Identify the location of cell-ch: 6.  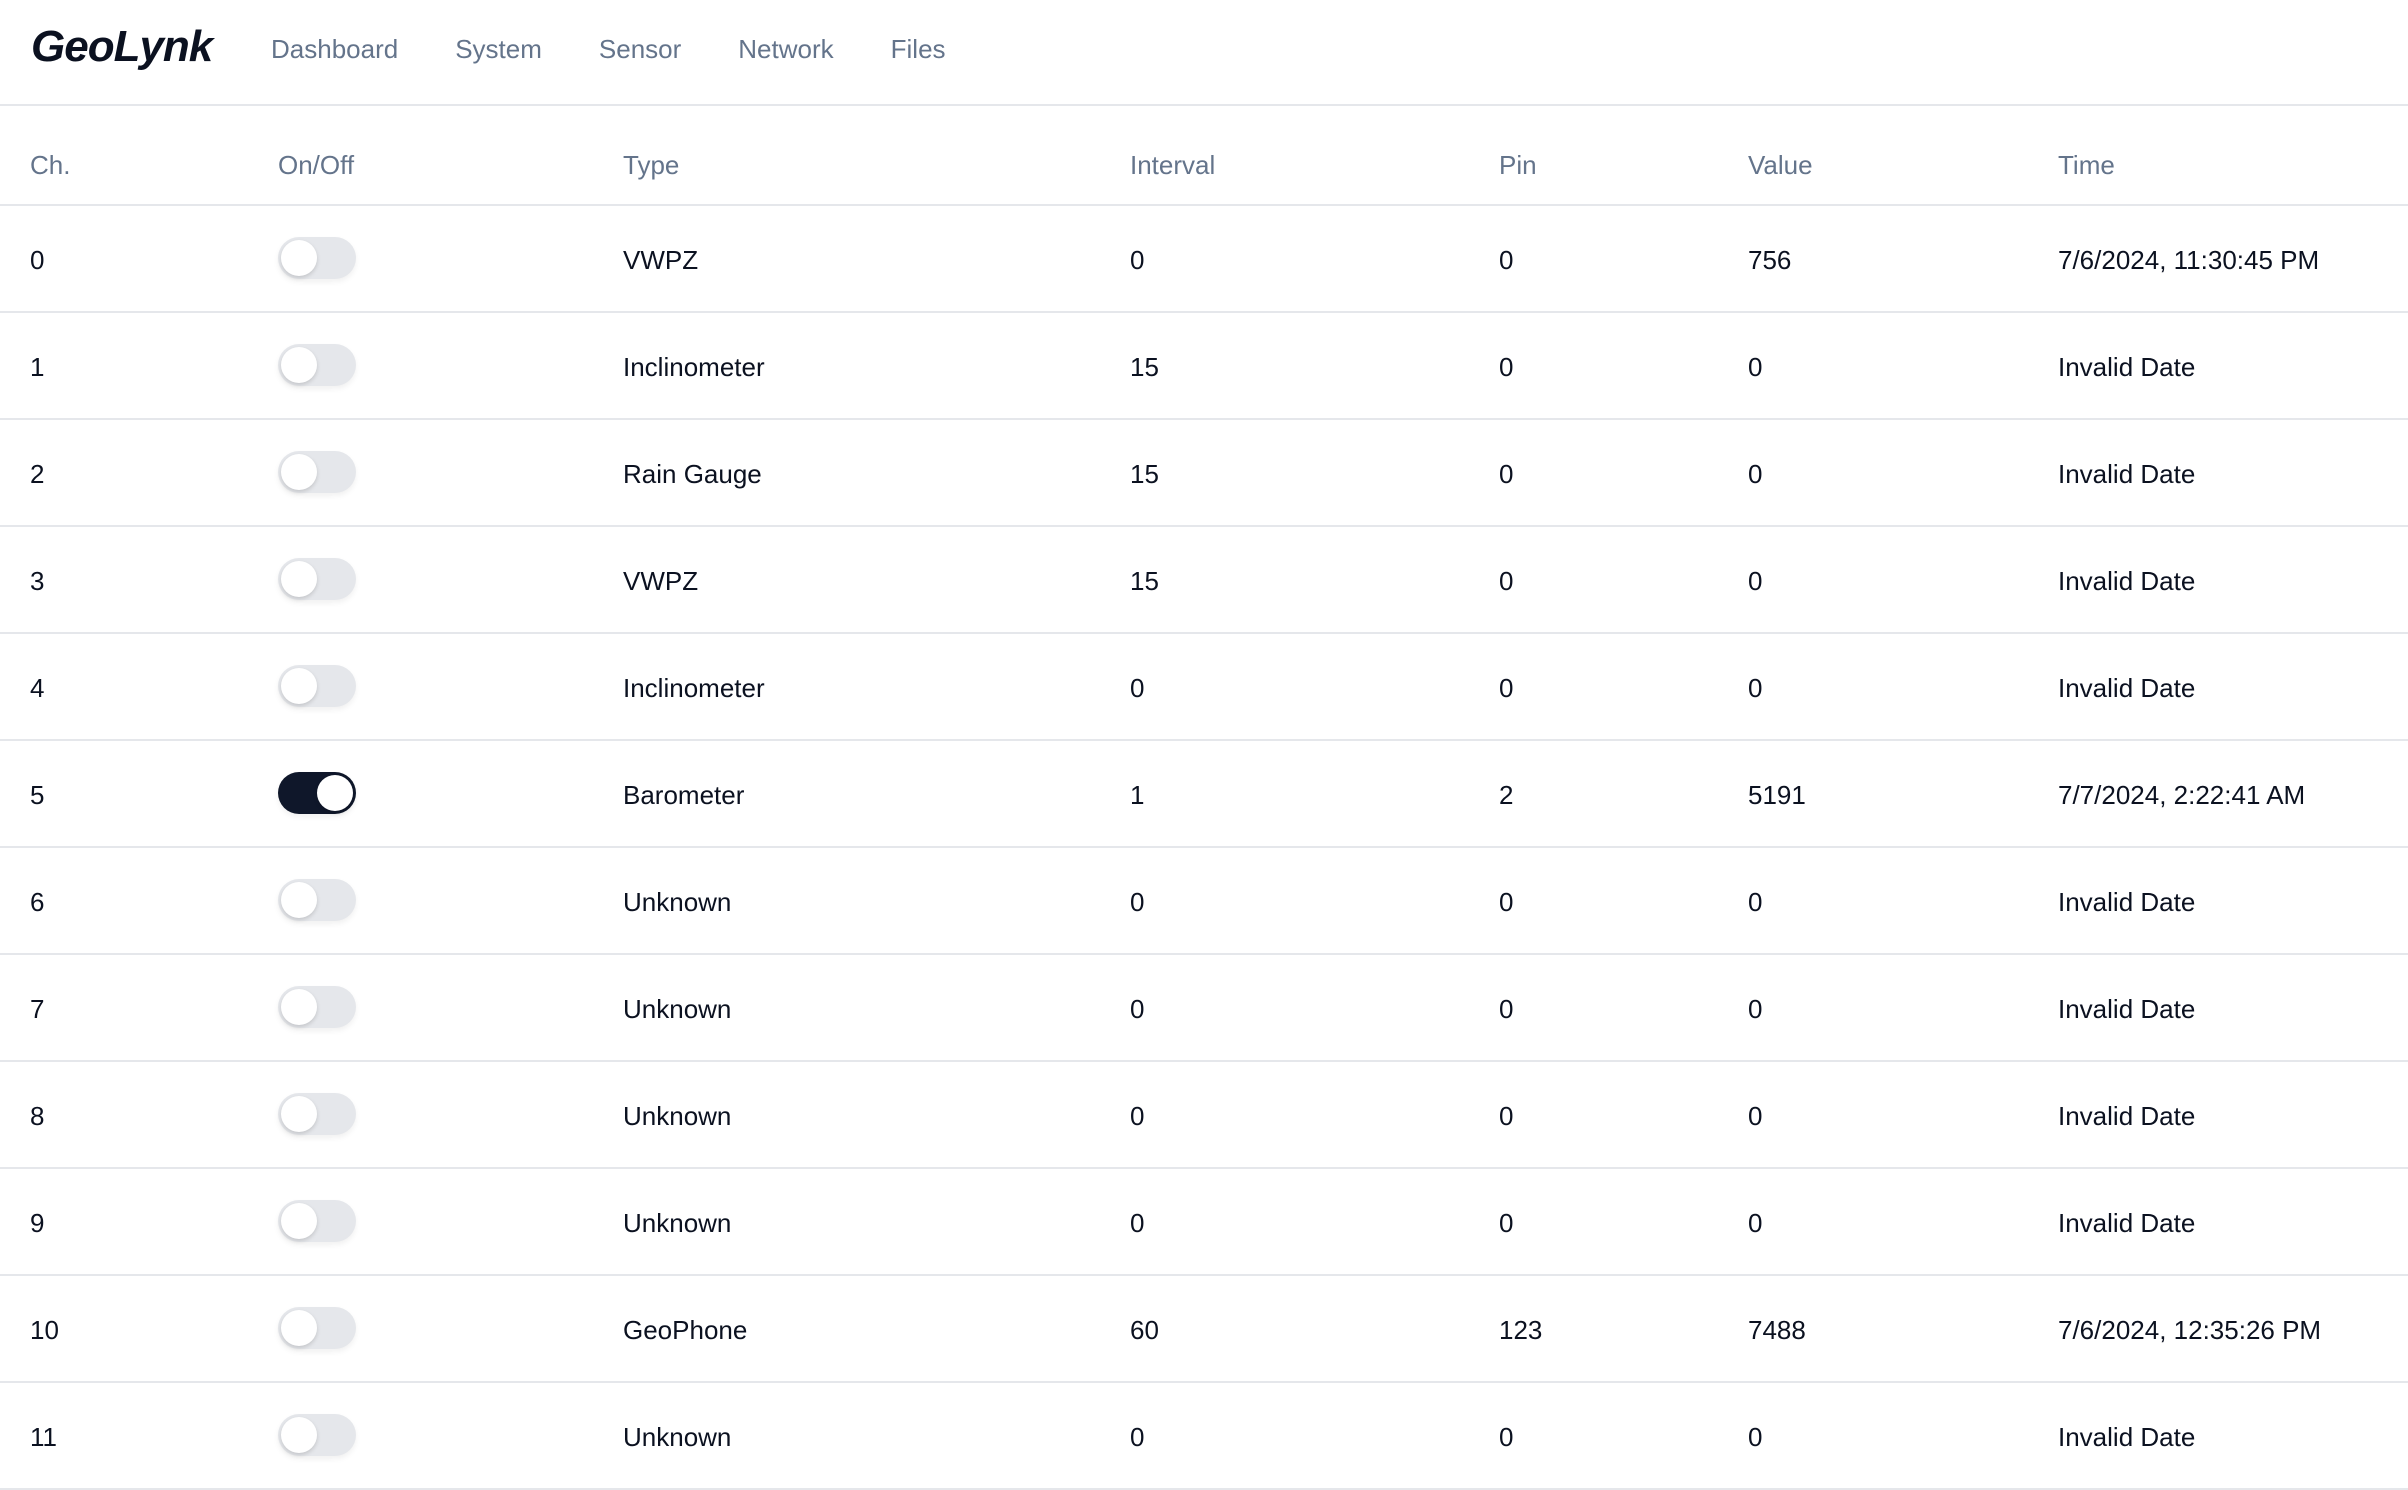
(37, 902).